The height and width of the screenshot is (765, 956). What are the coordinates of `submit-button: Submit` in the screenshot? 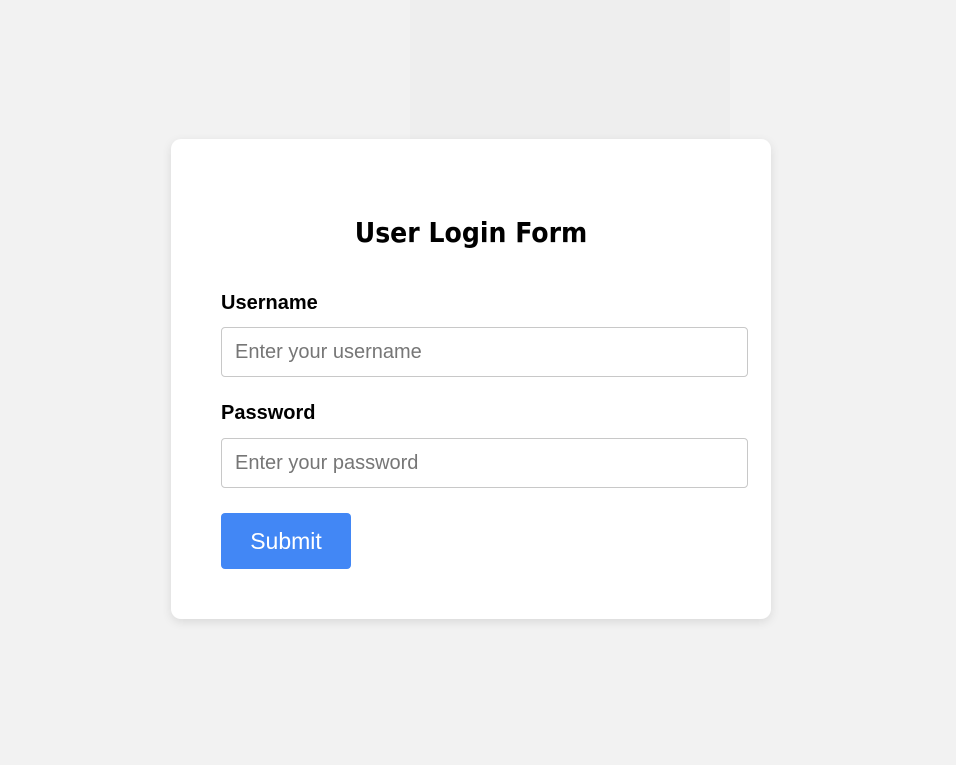 It's located at (286, 541).